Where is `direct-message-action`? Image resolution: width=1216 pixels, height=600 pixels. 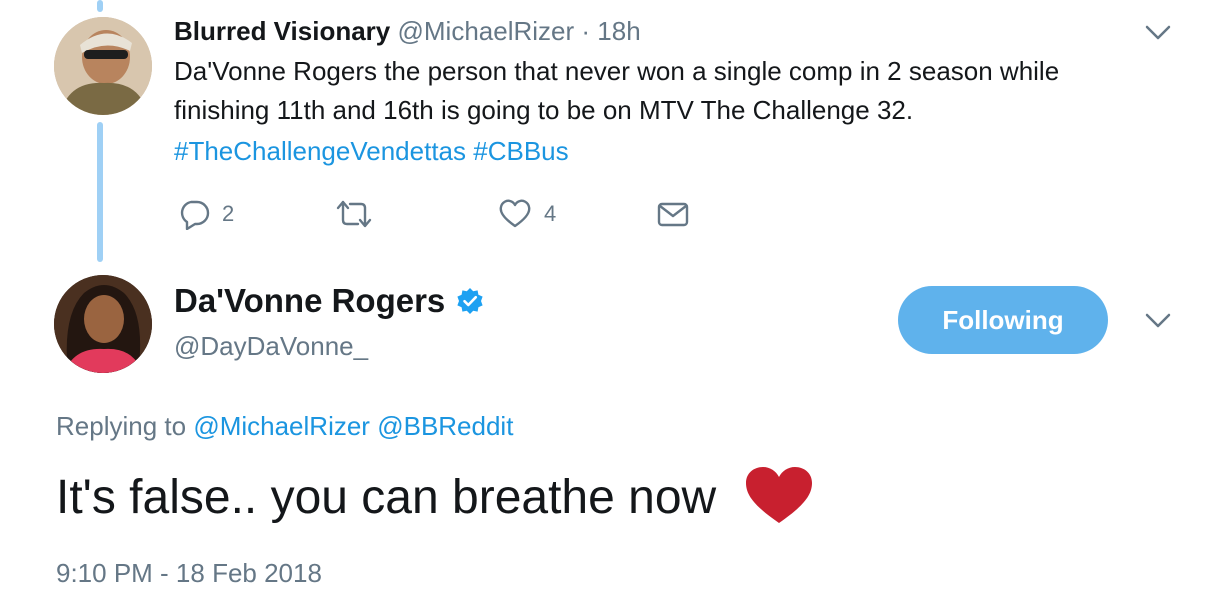 direct-message-action is located at coordinates (673, 214).